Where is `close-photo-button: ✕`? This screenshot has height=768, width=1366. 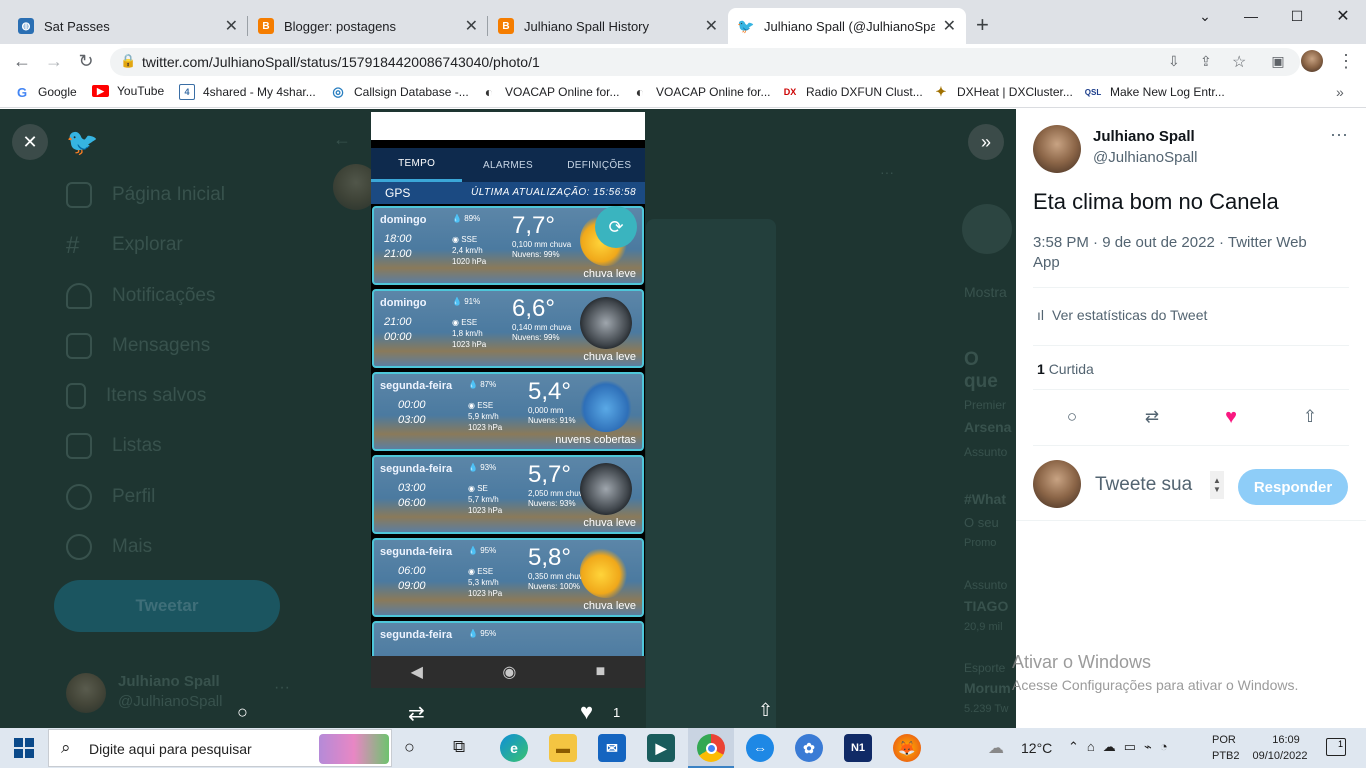 close-photo-button: ✕ is located at coordinates (30, 142).